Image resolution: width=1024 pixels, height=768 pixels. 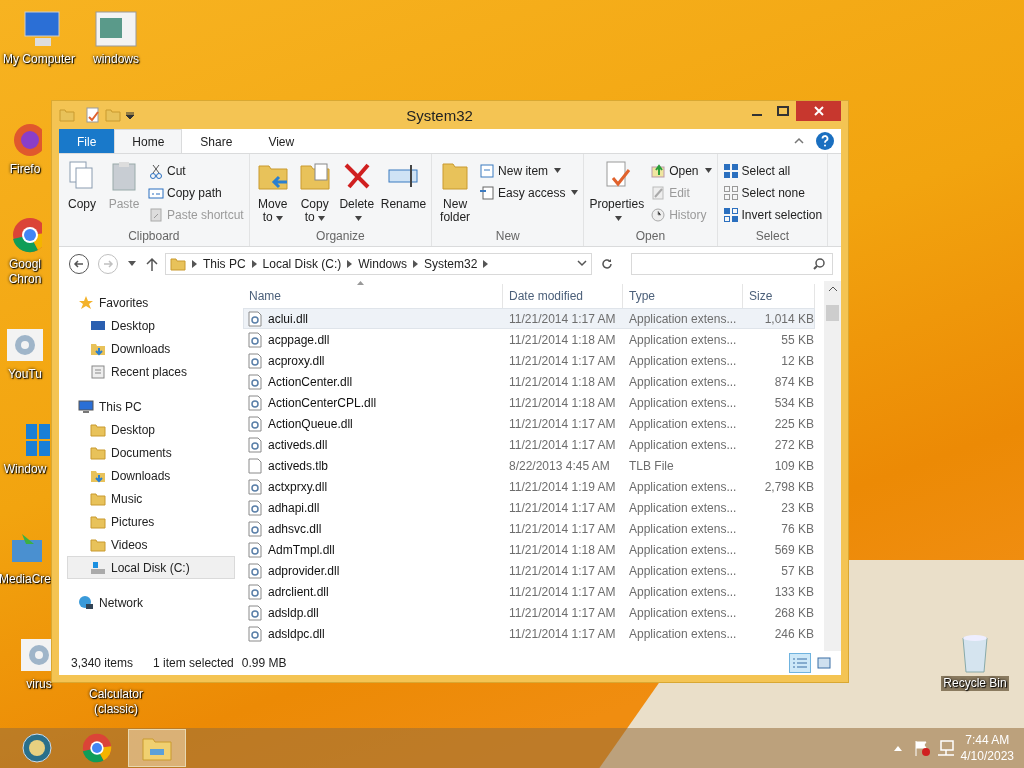 I want to click on size-cell-text: 1,014 KB, so click(x=788, y=318).